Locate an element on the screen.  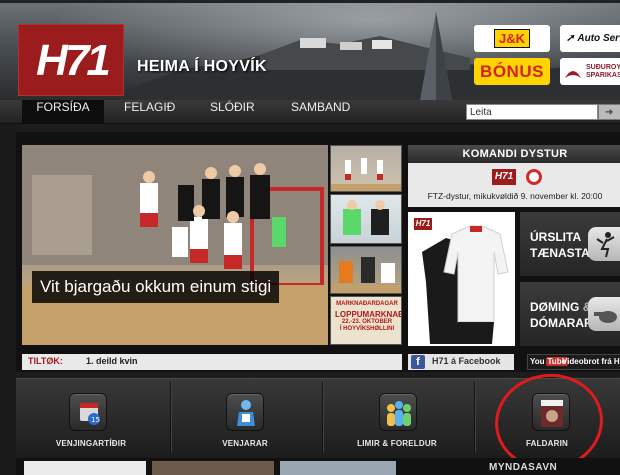
youtube-link: You Tube Videobrot frá H7 is located at coordinates (573, 362).